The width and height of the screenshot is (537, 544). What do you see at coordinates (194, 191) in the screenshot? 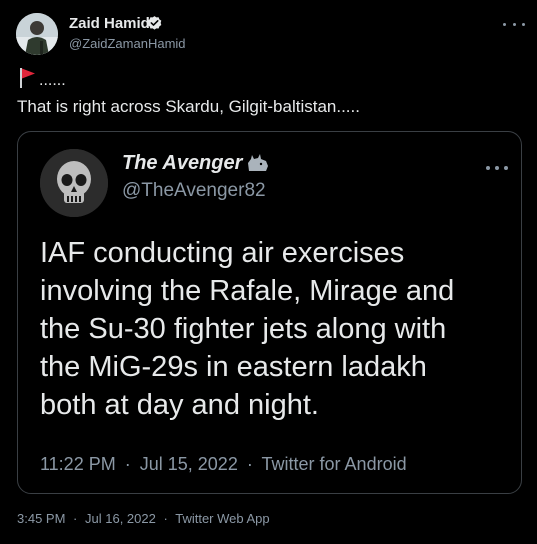
I see `quoted-author-handle: @TheAvenger82` at bounding box center [194, 191].